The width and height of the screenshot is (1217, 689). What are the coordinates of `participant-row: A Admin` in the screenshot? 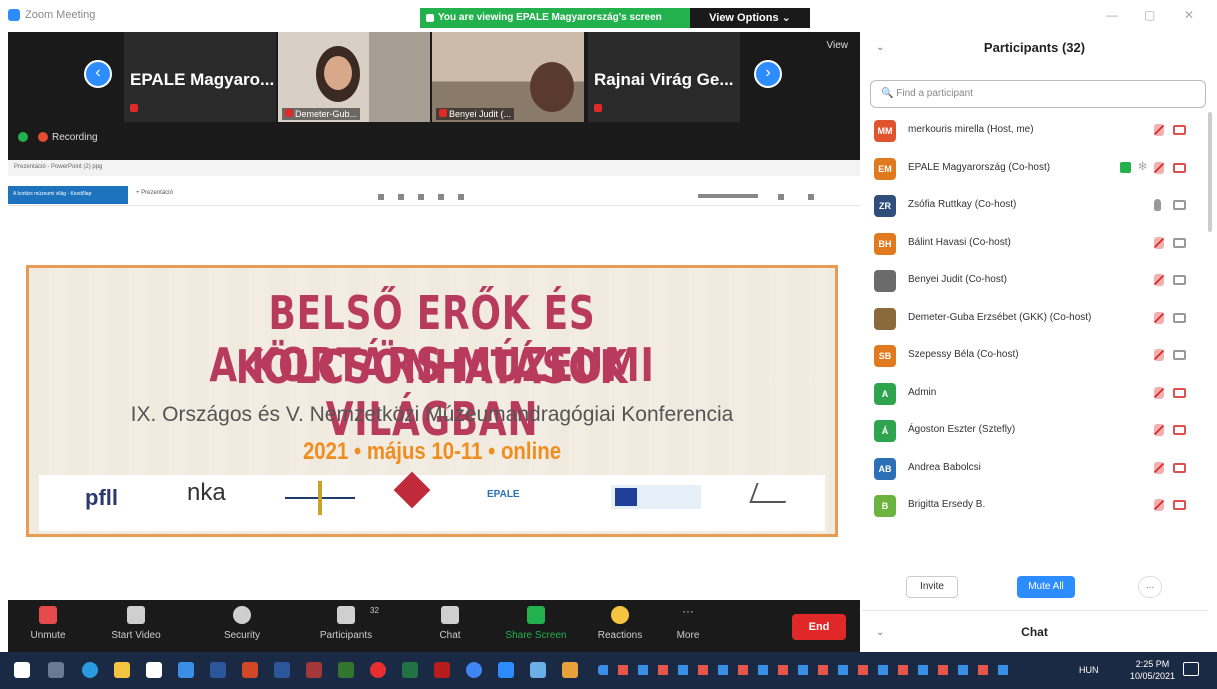 It's located at (1034, 394).